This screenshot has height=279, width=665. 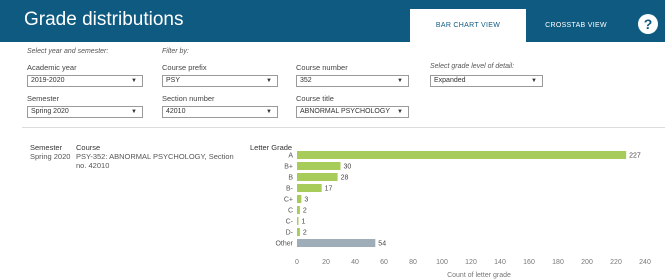 What do you see at coordinates (558, 262) in the screenshot?
I see `x-tick-label: 180` at bounding box center [558, 262].